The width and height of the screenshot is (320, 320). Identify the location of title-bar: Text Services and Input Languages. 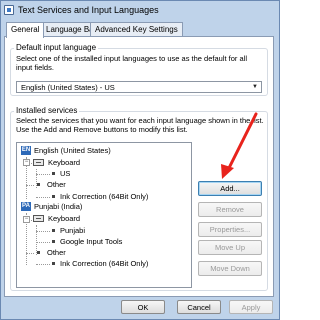
(140, 11).